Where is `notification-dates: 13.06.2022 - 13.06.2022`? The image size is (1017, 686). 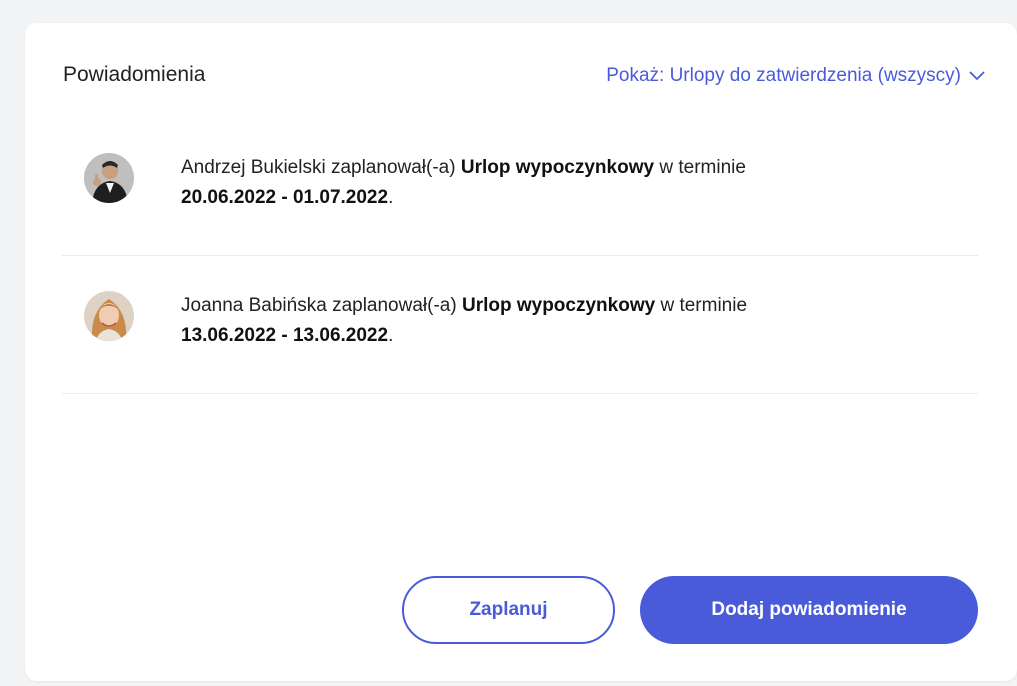
notification-dates: 13.06.2022 - 13.06.2022 is located at coordinates (285, 335).